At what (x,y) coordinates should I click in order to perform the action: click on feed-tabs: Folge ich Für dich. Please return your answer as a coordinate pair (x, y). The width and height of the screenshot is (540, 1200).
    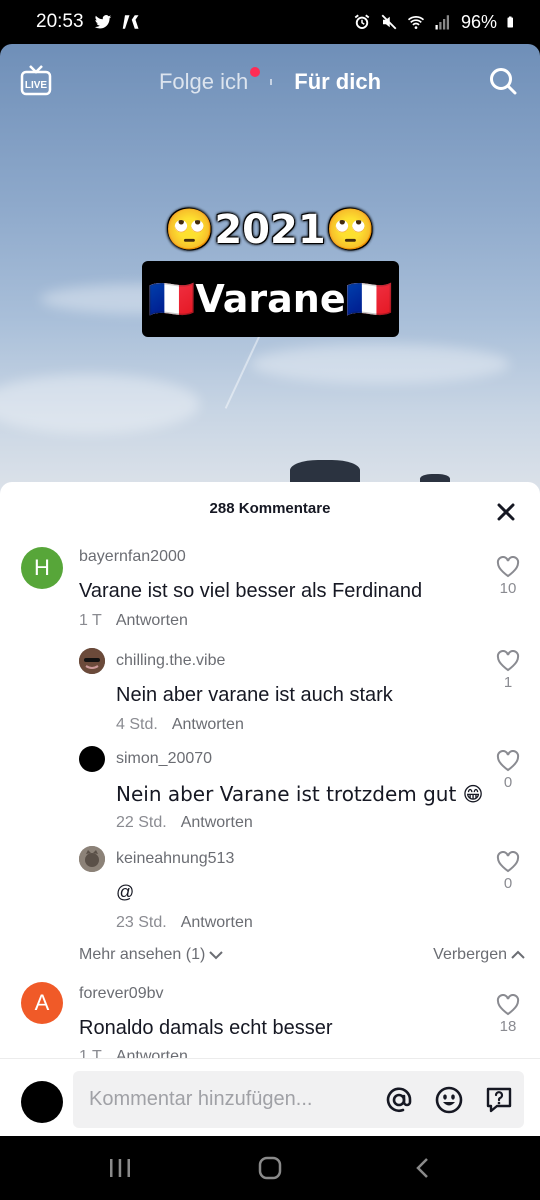
    Looking at the image, I should click on (270, 82).